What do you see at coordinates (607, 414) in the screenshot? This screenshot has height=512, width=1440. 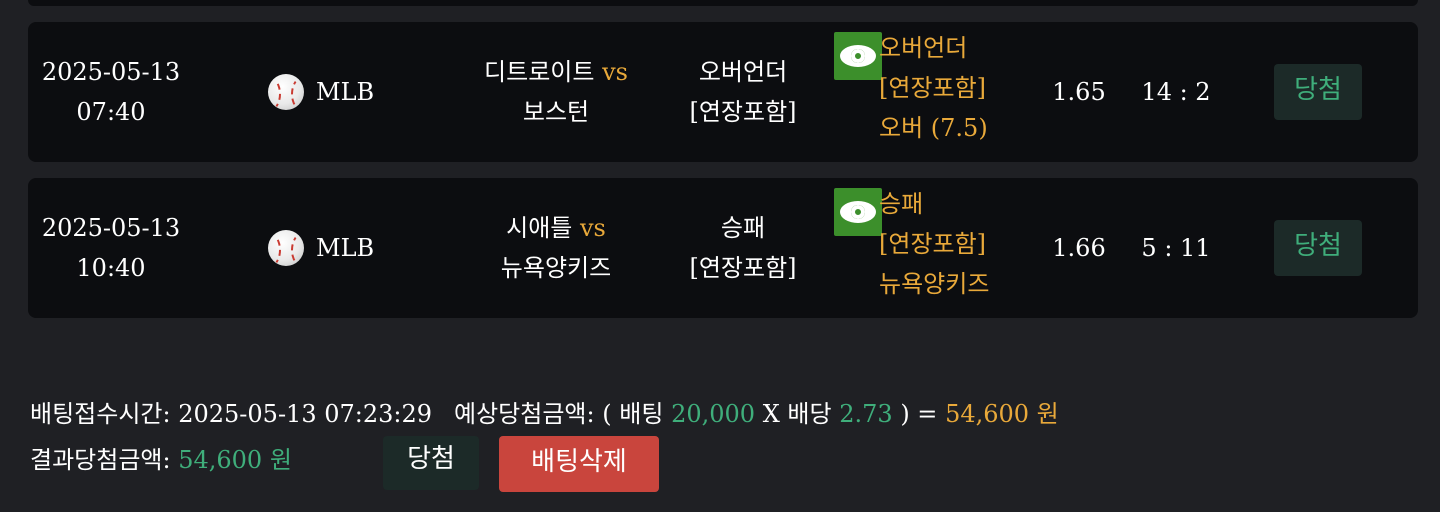 I see `paren-open: (` at bounding box center [607, 414].